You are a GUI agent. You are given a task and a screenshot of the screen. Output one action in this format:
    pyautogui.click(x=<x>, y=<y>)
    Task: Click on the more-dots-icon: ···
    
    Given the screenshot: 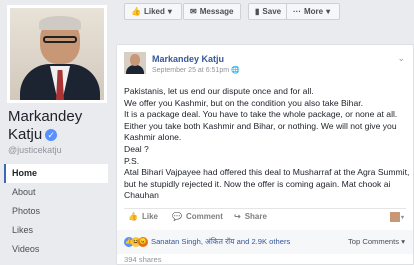 What is the action you would take?
    pyautogui.click(x=297, y=11)
    